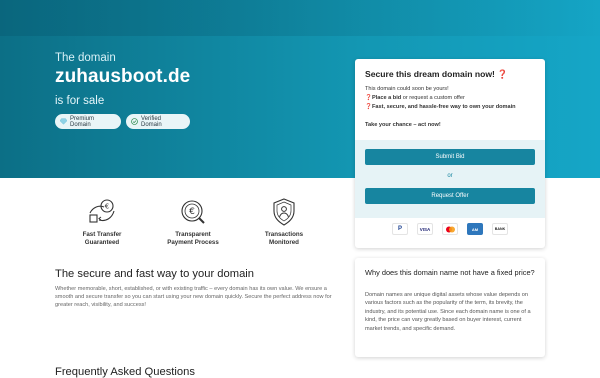  What do you see at coordinates (500, 229) in the screenshot?
I see `bank-transfer-icon: BANK` at bounding box center [500, 229].